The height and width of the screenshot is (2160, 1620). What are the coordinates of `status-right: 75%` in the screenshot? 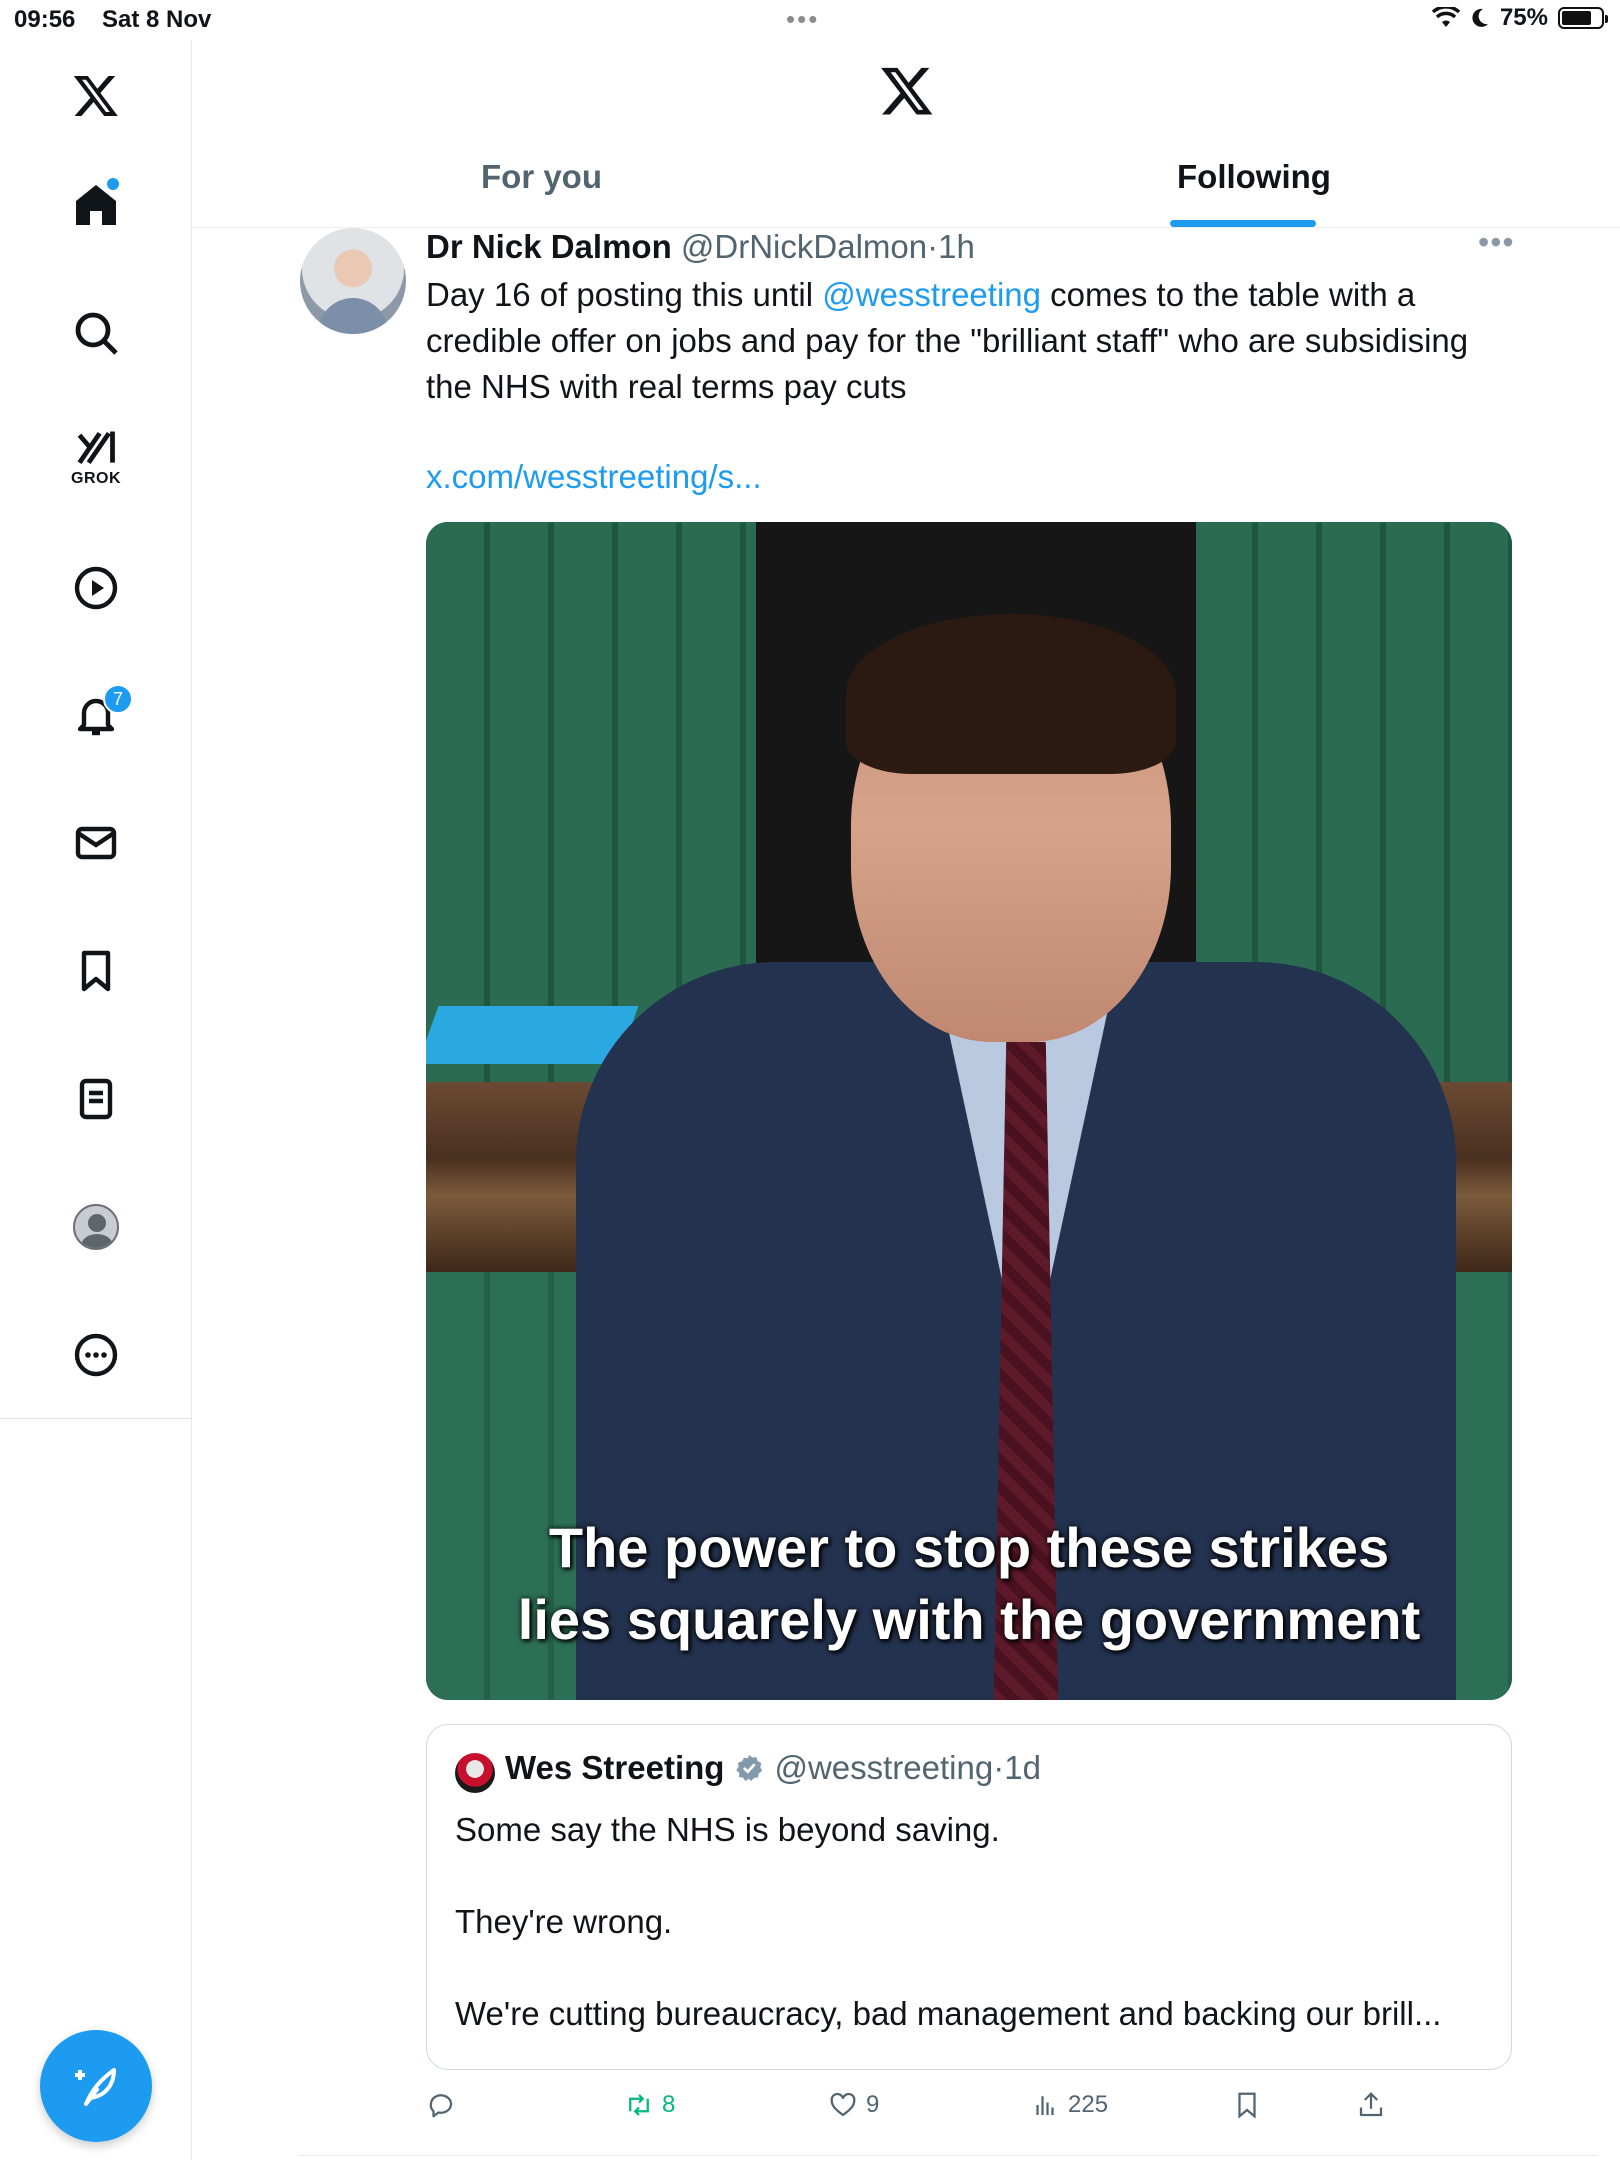 It's located at (1519, 18).